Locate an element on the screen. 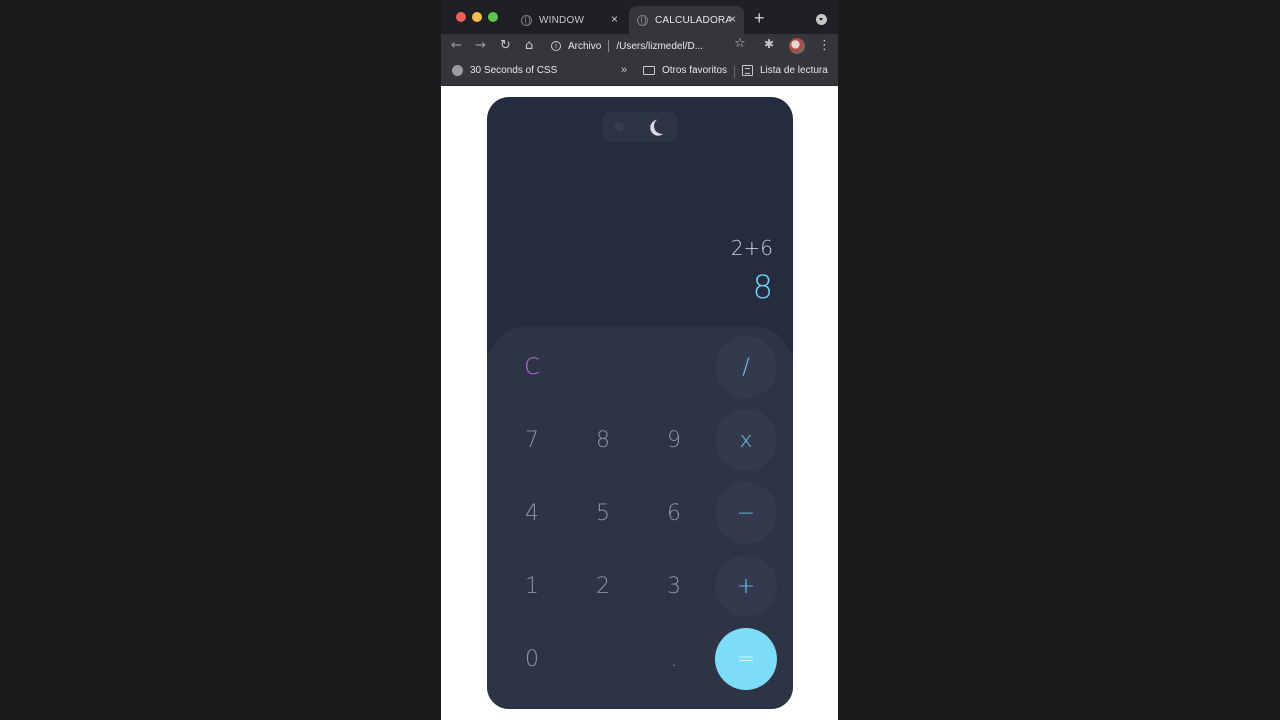 The width and height of the screenshot is (1280, 720). close-window-button is located at coordinates (461, 17).